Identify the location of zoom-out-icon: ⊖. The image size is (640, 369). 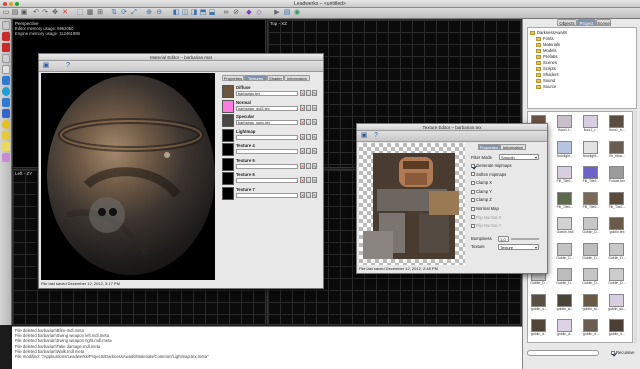
(159, 13).